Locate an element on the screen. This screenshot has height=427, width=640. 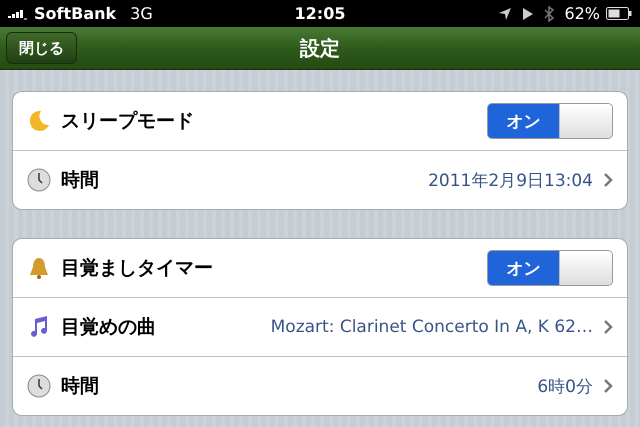
carrier-name: SoftBank is located at coordinates (75, 13).